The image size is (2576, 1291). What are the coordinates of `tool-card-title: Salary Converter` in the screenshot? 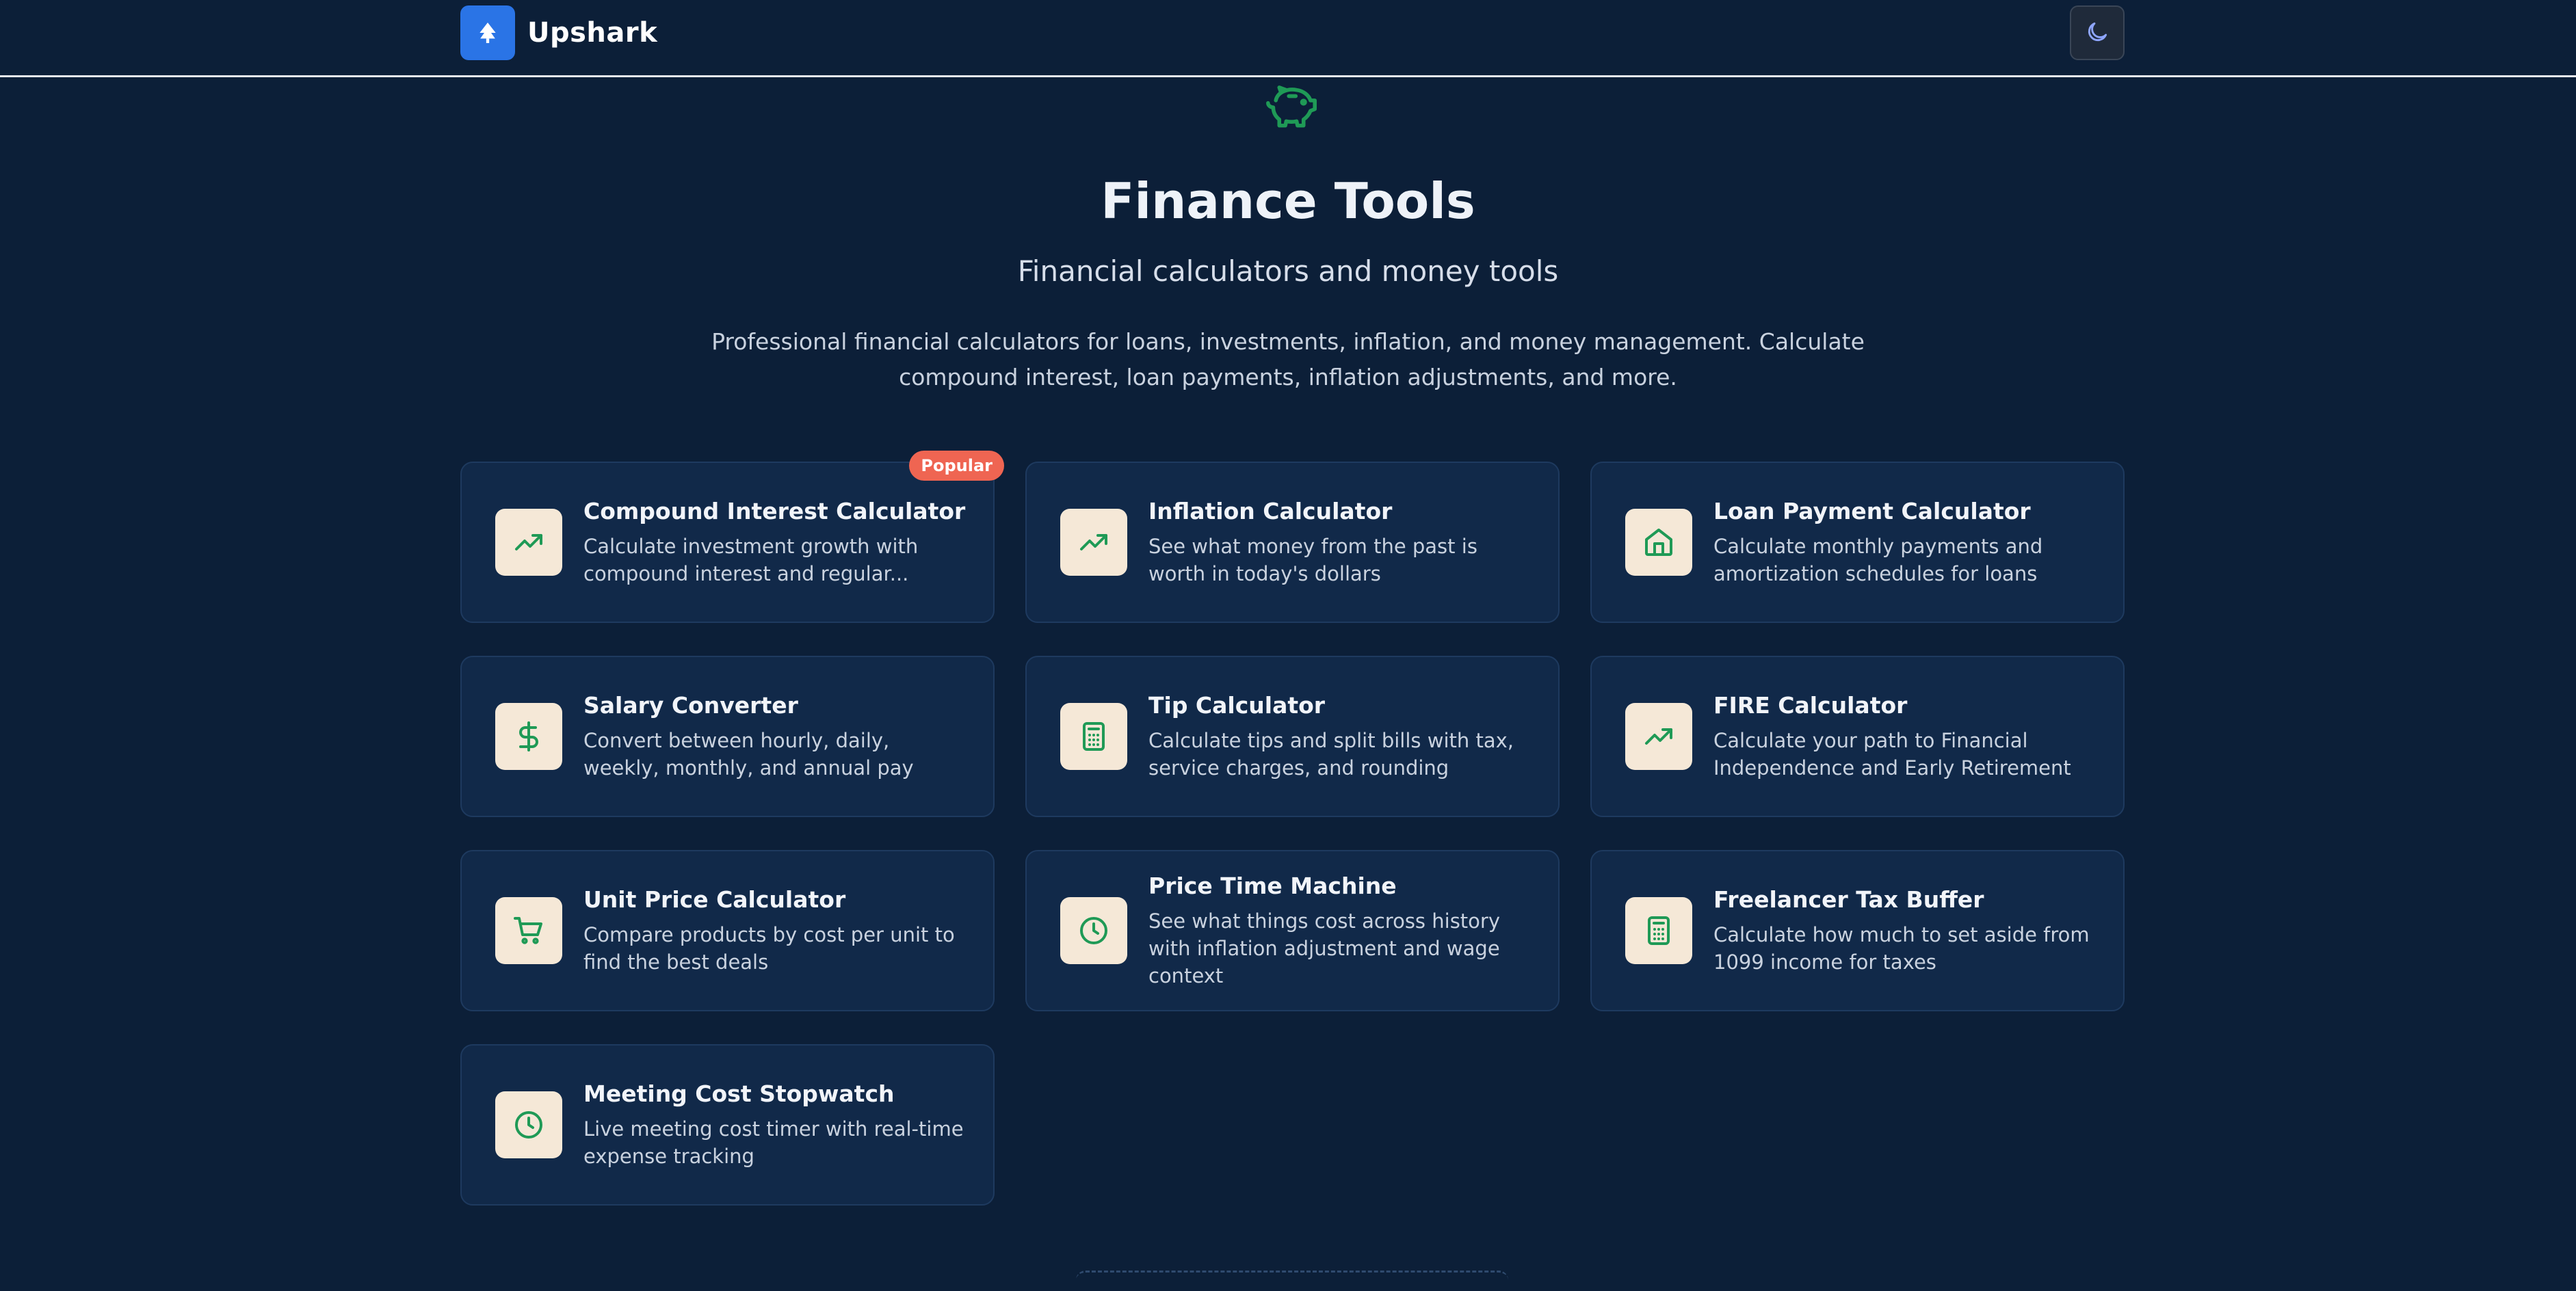 It's located at (690, 705).